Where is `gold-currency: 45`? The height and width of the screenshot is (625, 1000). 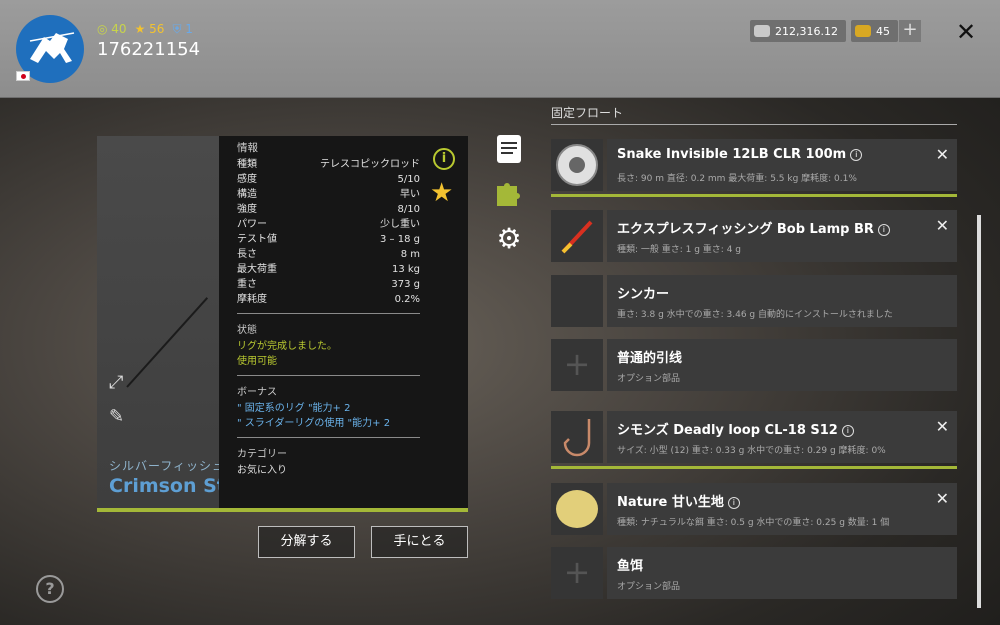
gold-currency: 45 is located at coordinates (874, 31).